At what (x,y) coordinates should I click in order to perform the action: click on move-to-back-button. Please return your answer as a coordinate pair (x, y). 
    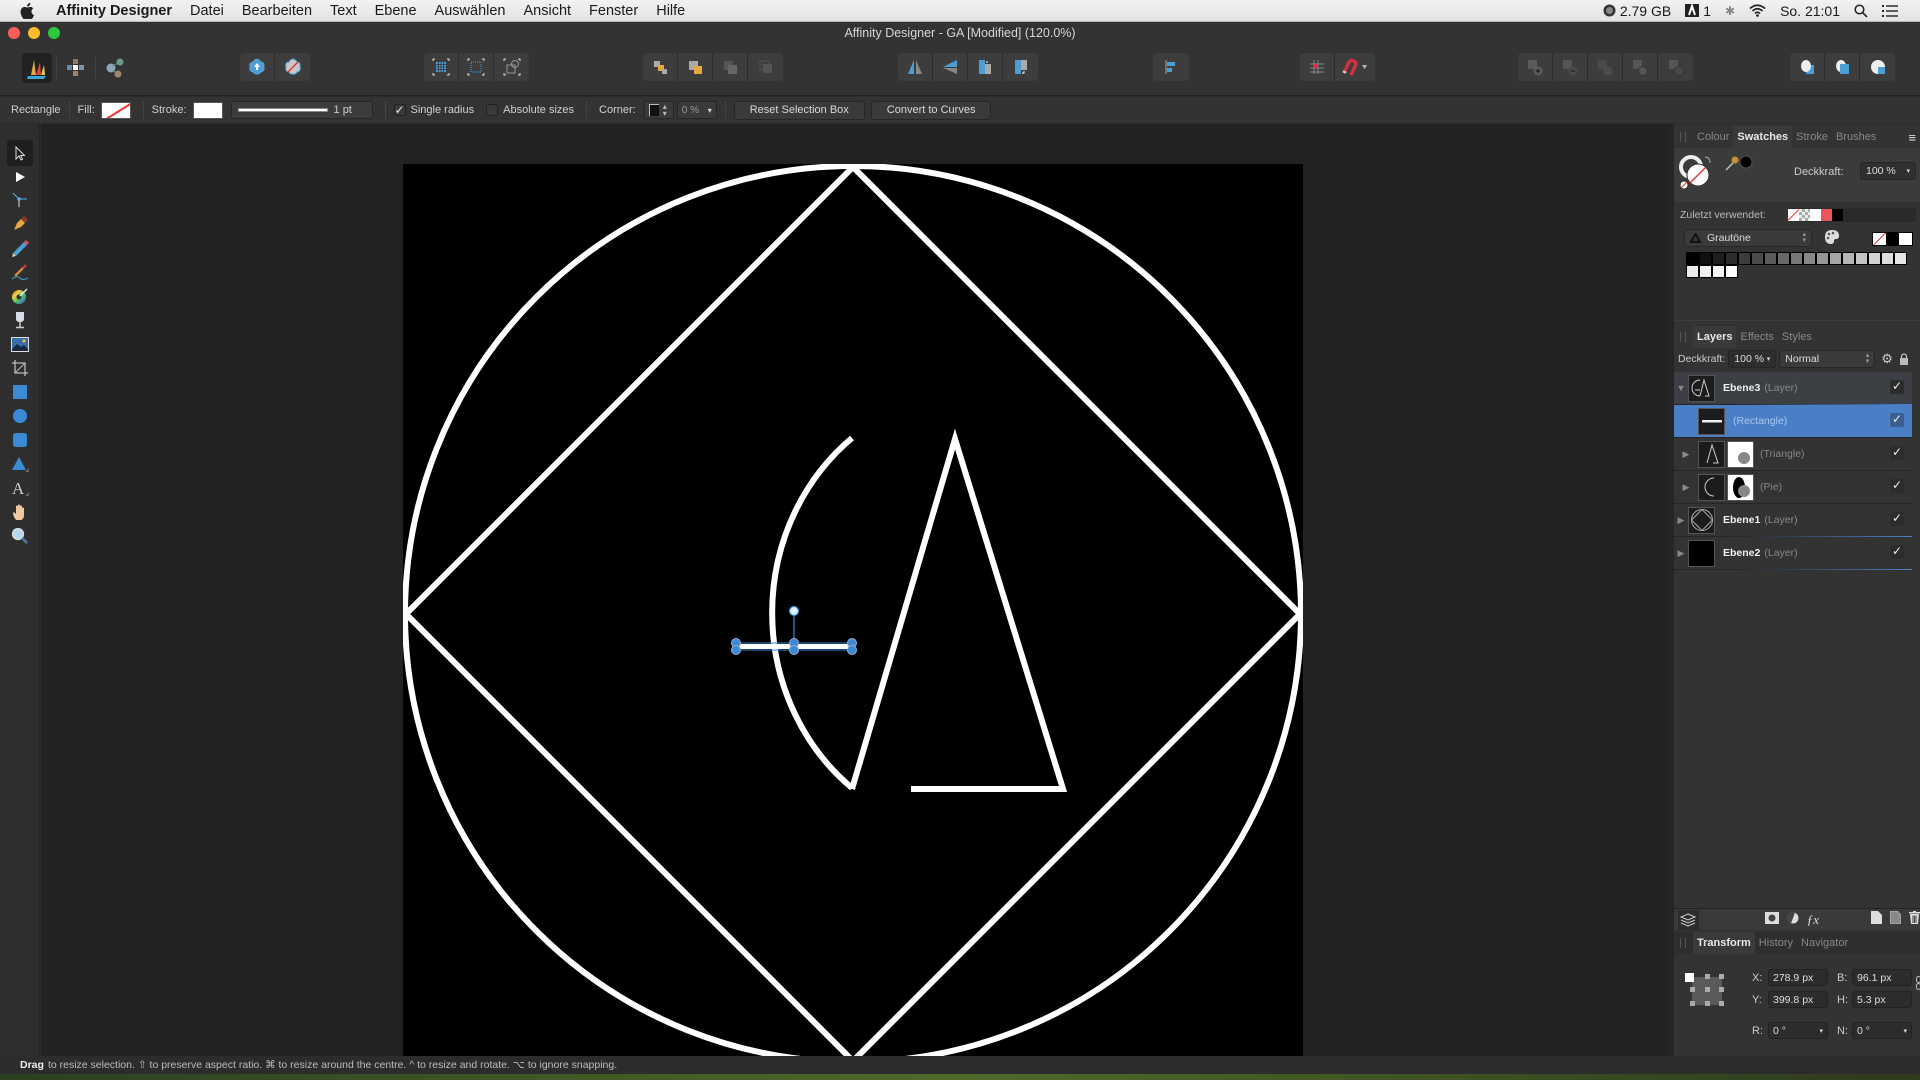
    Looking at the image, I should click on (660, 67).